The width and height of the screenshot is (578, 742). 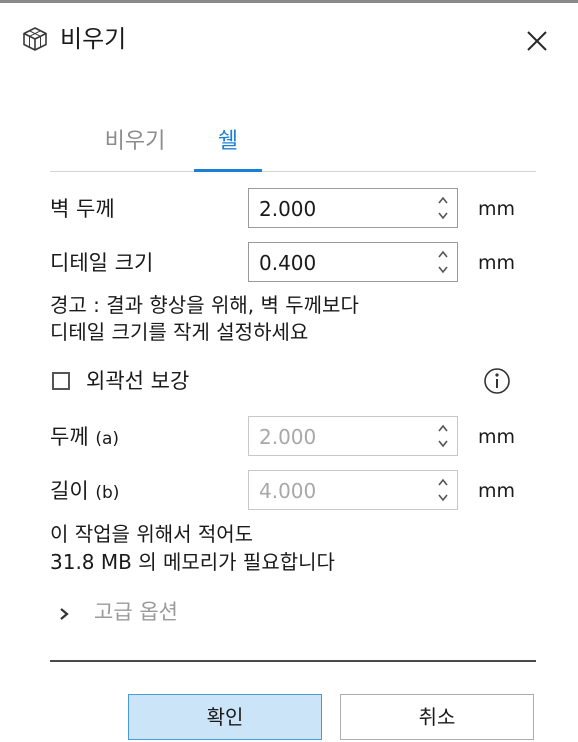 What do you see at coordinates (353, 262) in the screenshot?
I see `detail-size-input: 0.400` at bounding box center [353, 262].